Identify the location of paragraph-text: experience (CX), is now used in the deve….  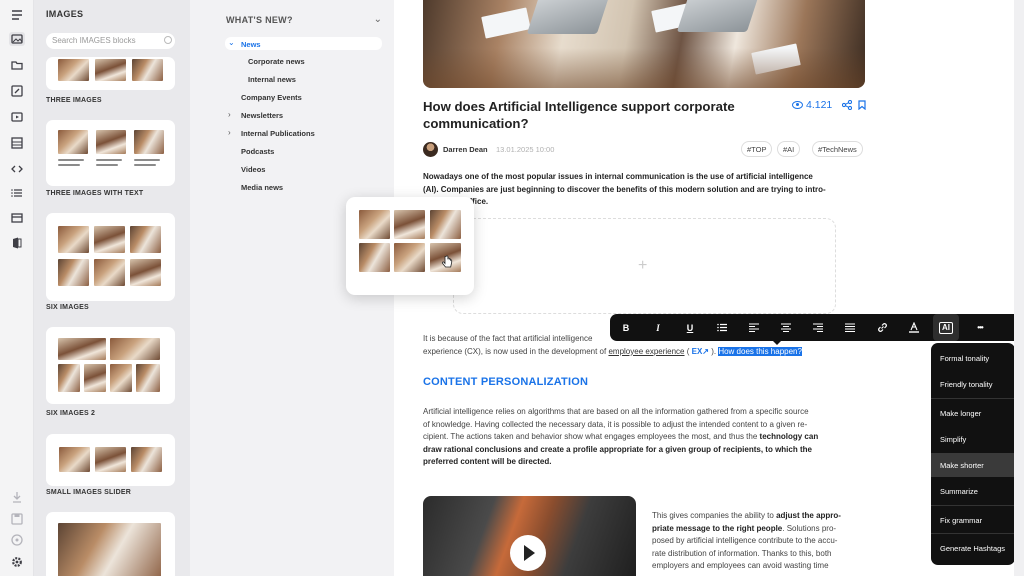
(515, 351).